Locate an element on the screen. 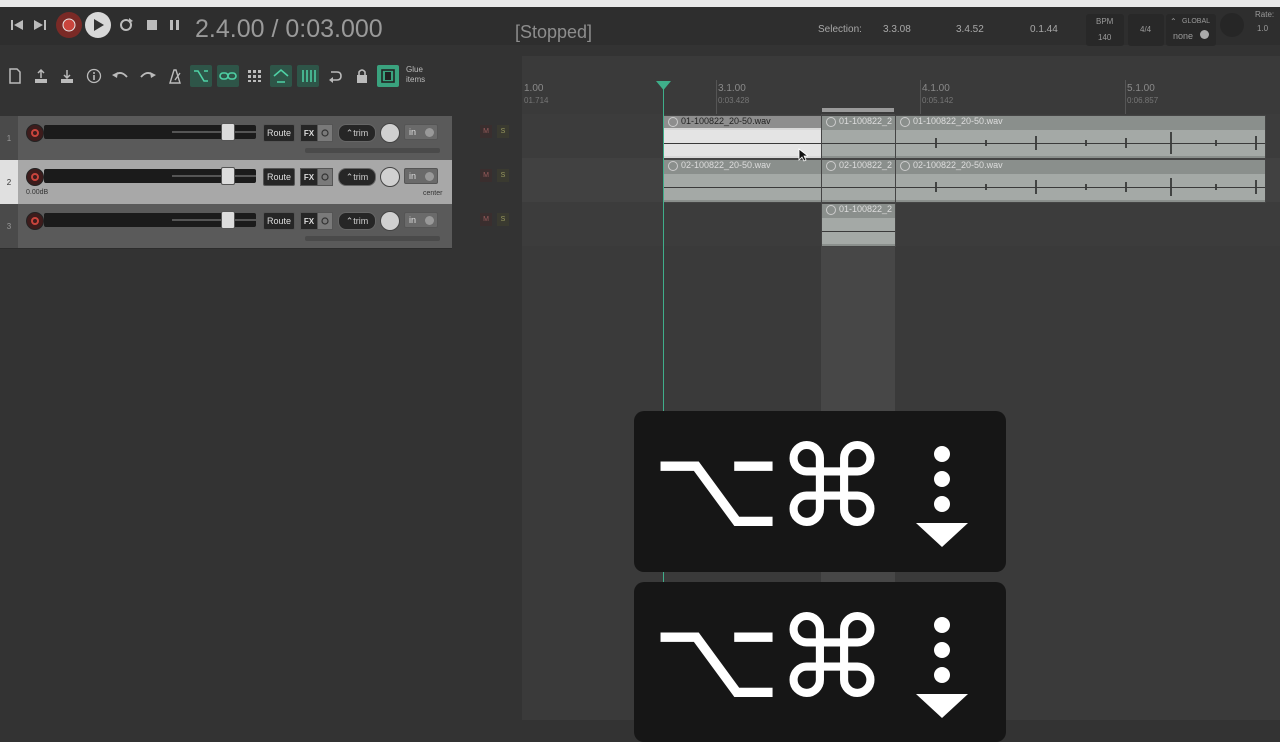 This screenshot has width=1280, height=742. time-signature-box: 4/4 is located at coordinates (1146, 30).